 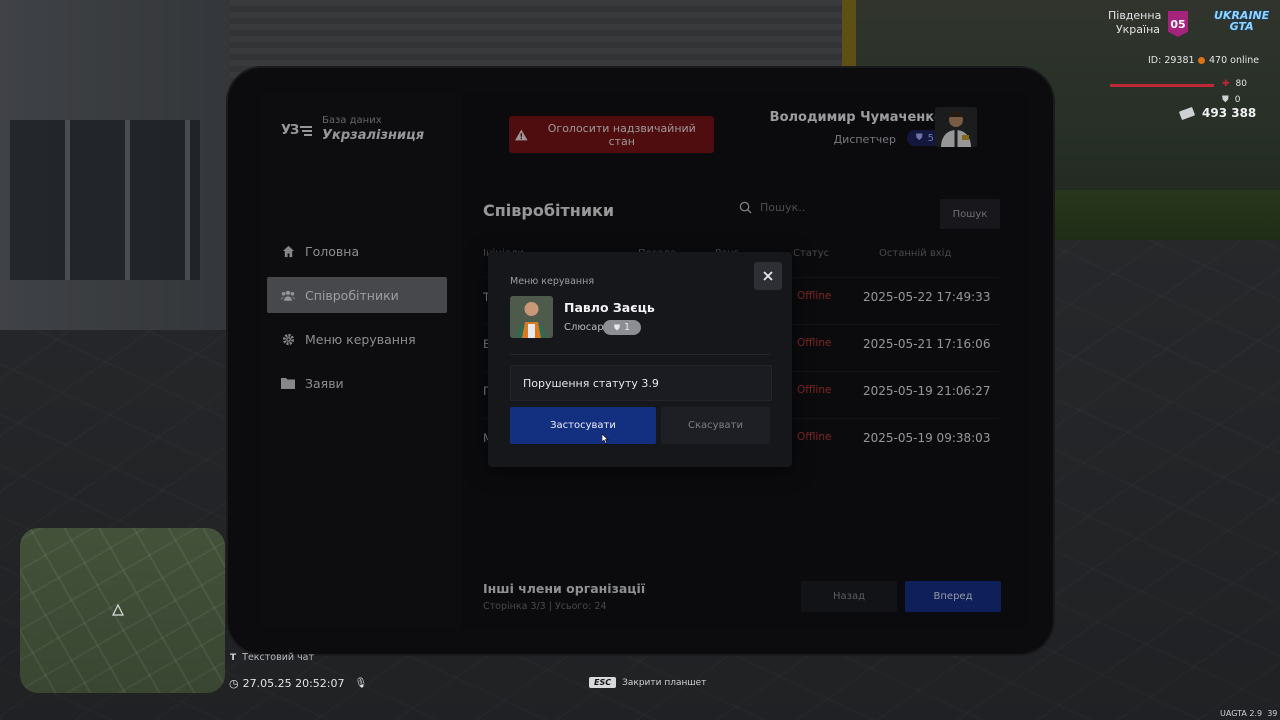 I want to click on search-input, so click(x=840, y=207).